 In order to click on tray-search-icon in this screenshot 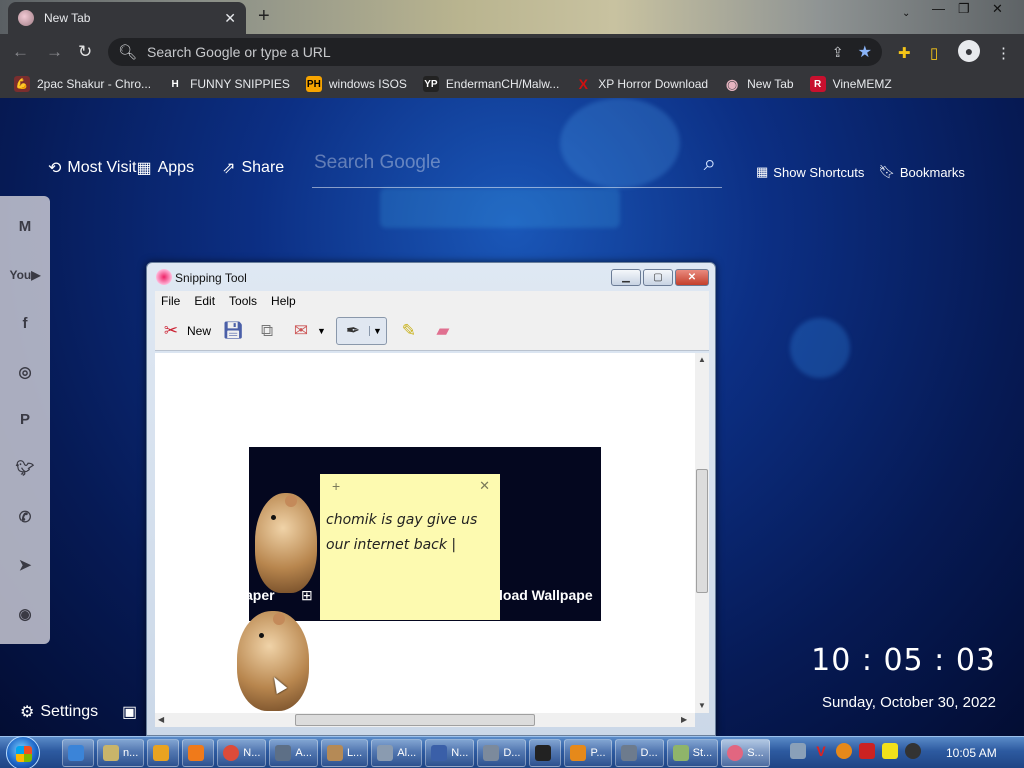, I will do `click(844, 751)`.